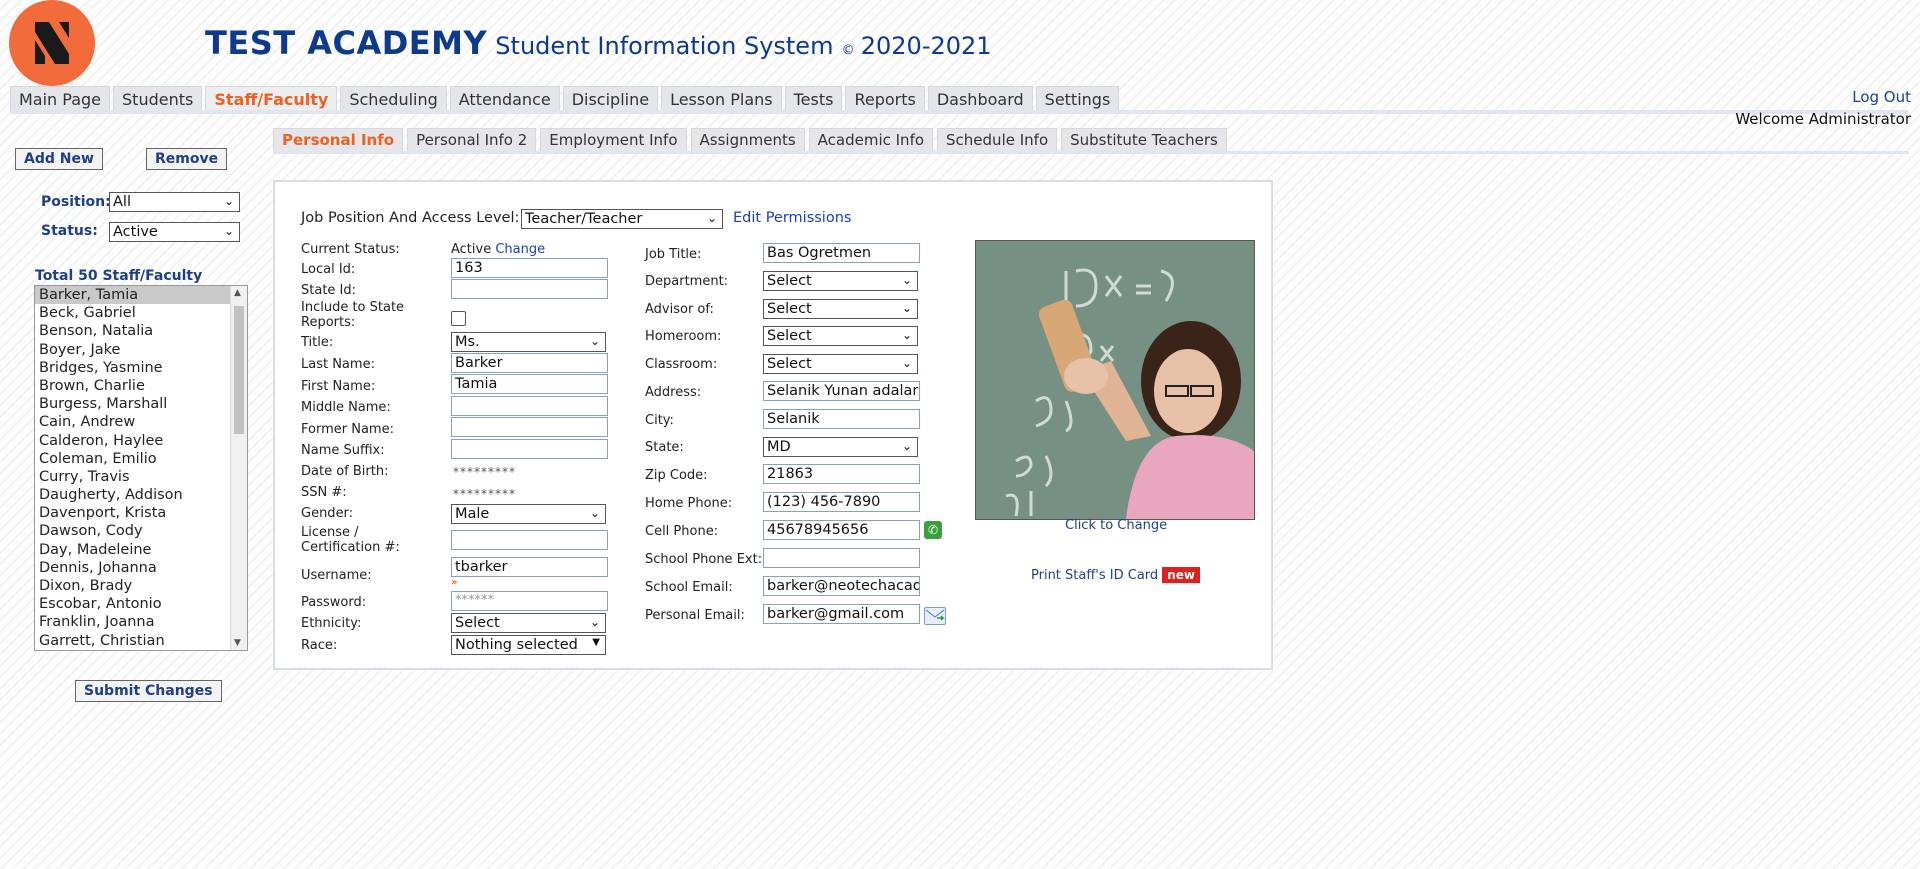  Describe the element at coordinates (141, 477) in the screenshot. I see `staff-list-item: Curry, Travis` at that location.